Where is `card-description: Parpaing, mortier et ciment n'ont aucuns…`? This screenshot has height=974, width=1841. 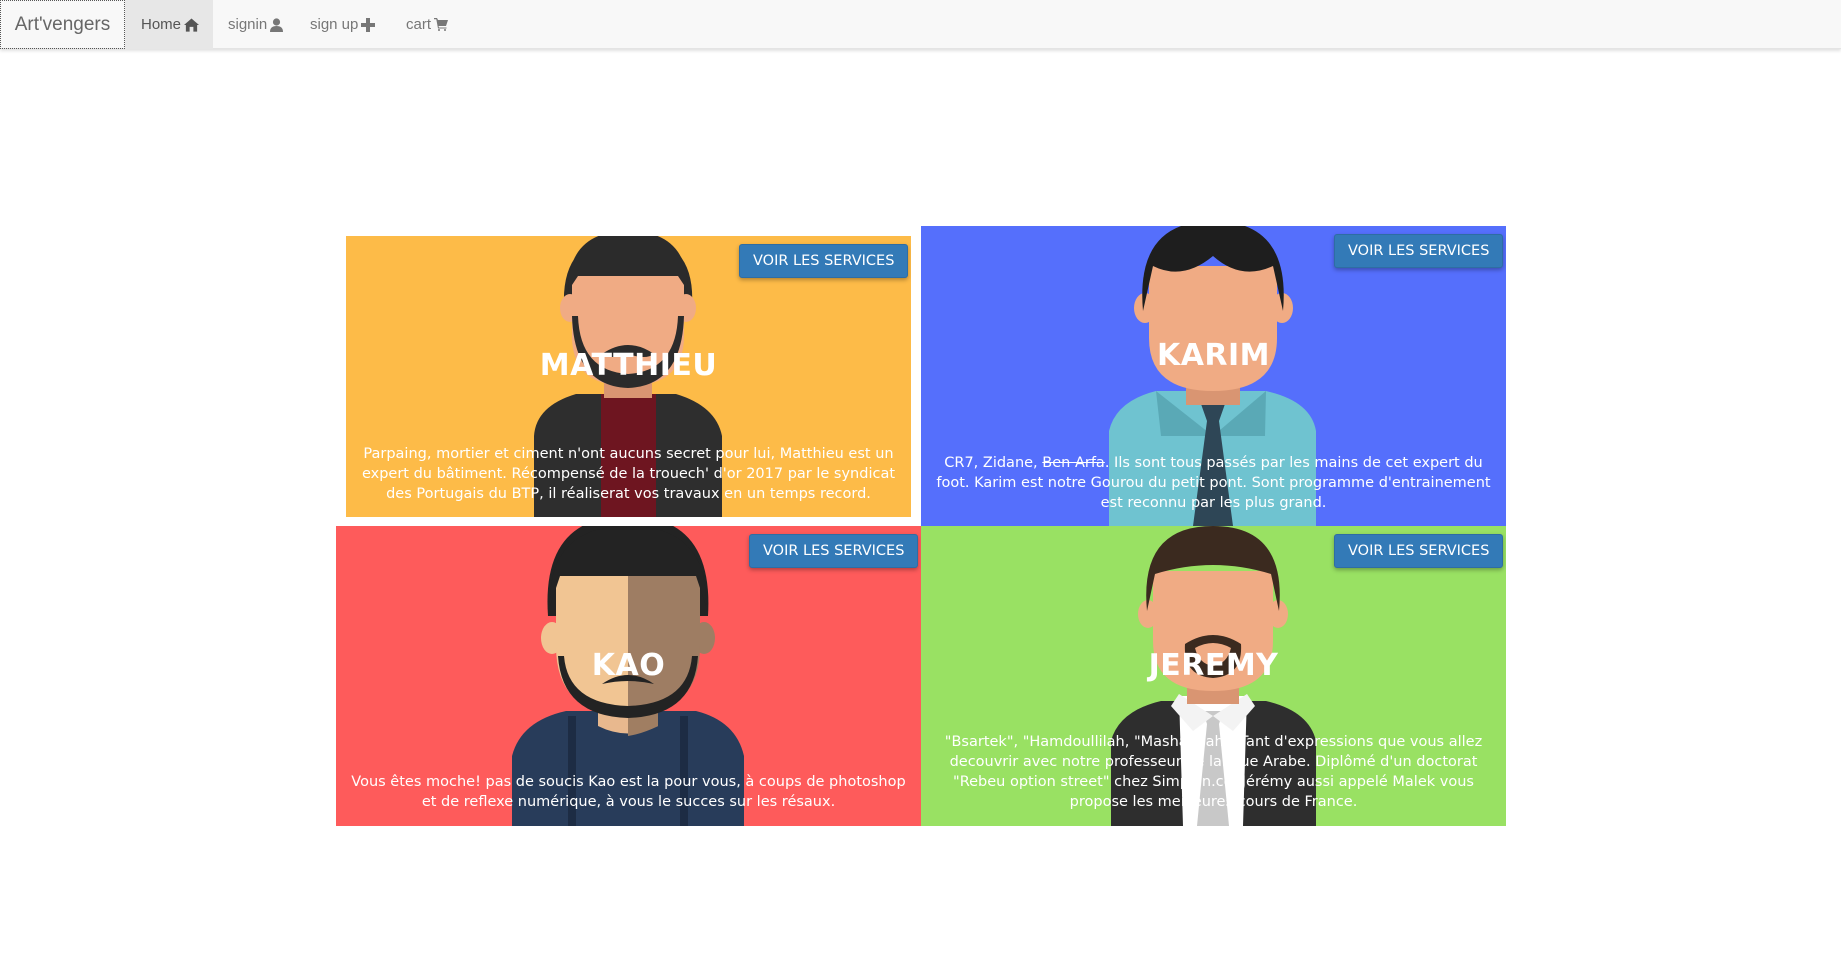
card-description: Parpaing, mortier et ciment n'ont aucuns… is located at coordinates (628, 474).